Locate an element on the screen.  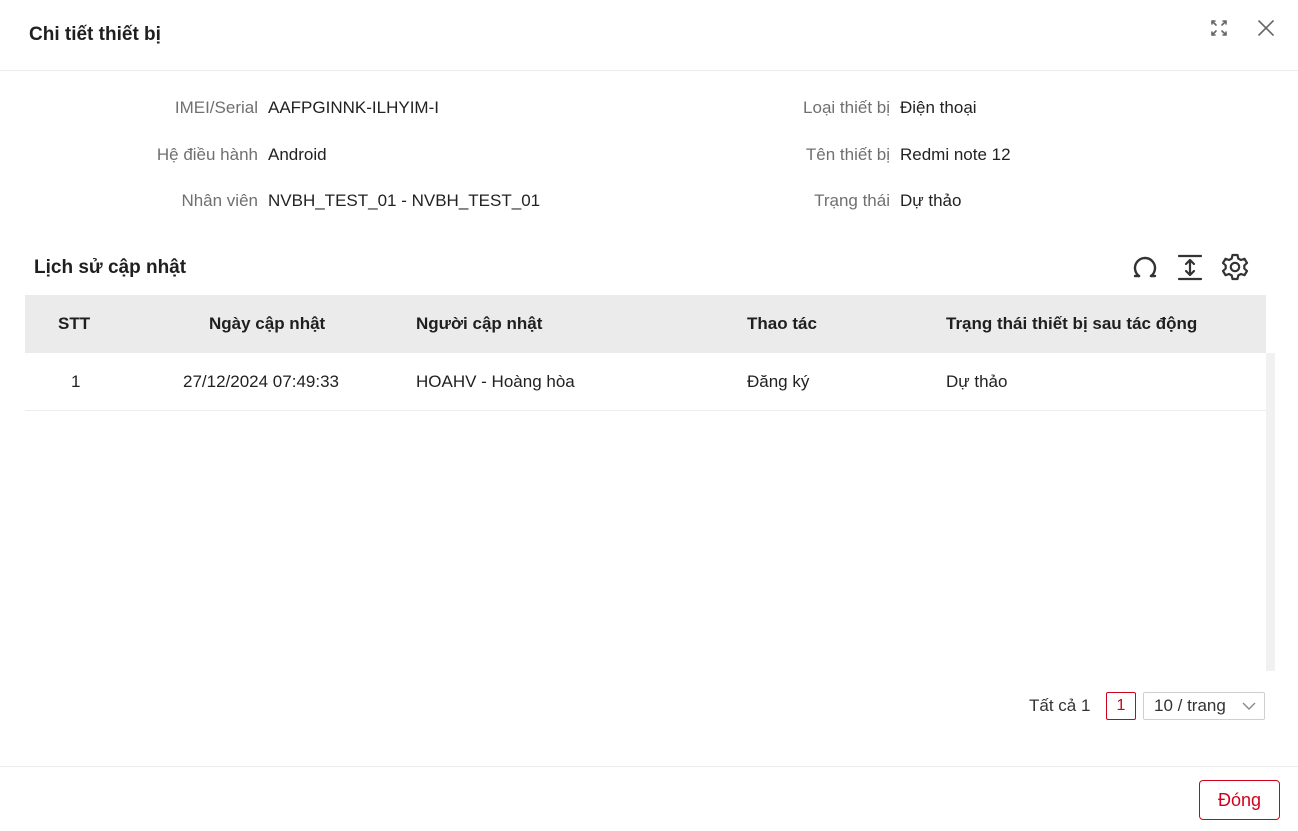
close-icon is located at coordinates (1266, 28).